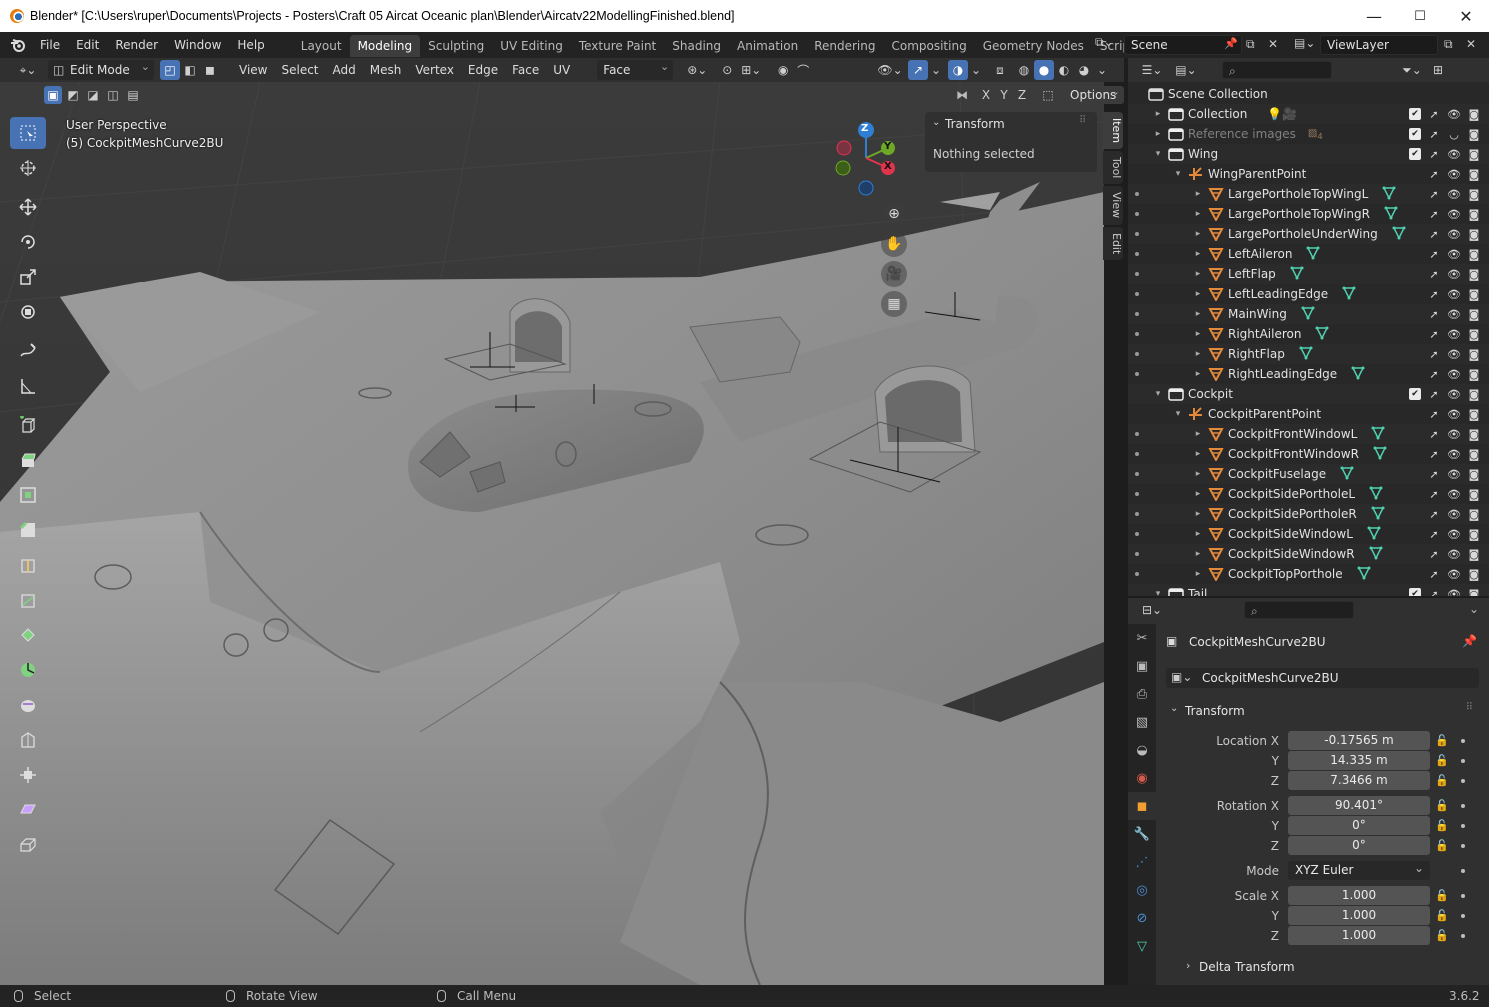 The image size is (1489, 1007). I want to click on overlays-toggle-icon: ◑, so click(958, 70).